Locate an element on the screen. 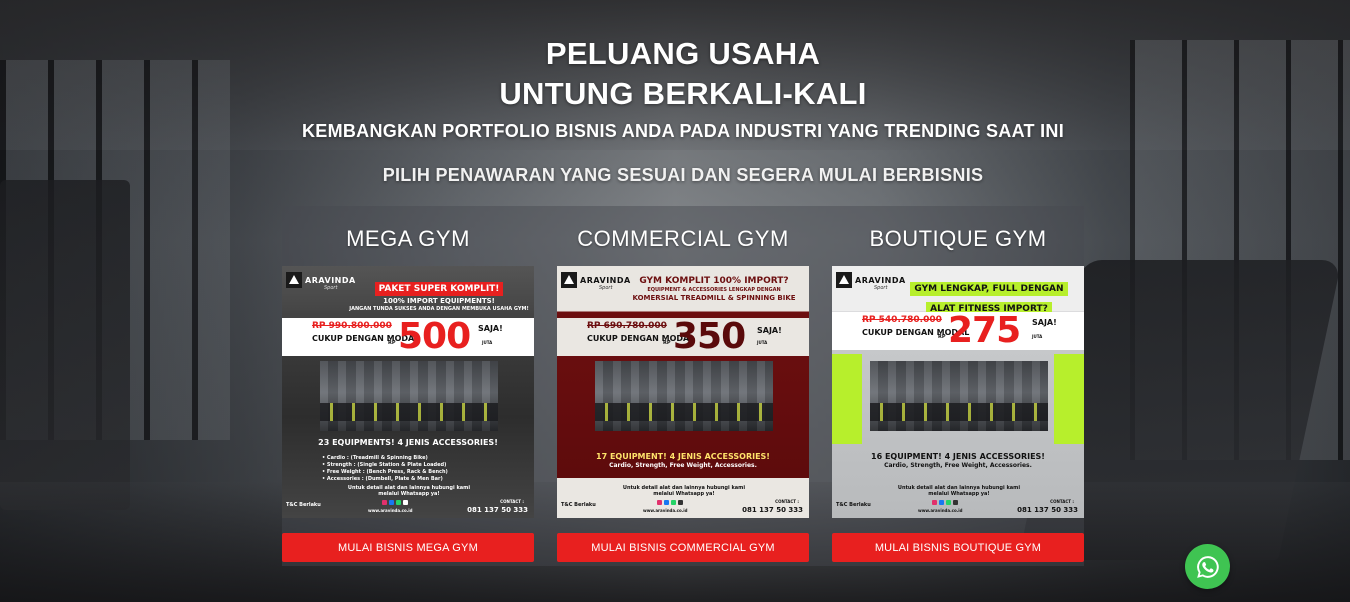 The height and width of the screenshot is (602, 1350). poster-head1: GYM LENGKAP, FULL DENGAN is located at coordinates (989, 289).